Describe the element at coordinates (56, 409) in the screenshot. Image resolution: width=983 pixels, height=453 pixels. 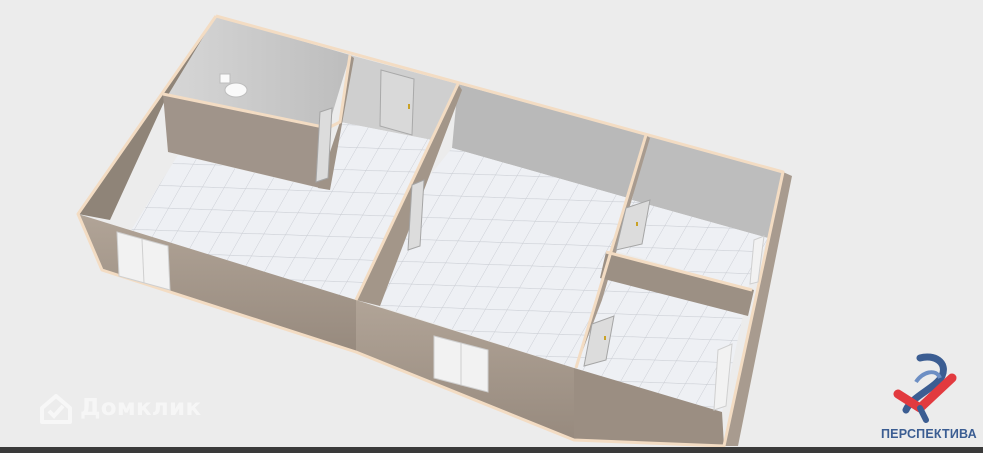
I see `house-check-icon` at that location.